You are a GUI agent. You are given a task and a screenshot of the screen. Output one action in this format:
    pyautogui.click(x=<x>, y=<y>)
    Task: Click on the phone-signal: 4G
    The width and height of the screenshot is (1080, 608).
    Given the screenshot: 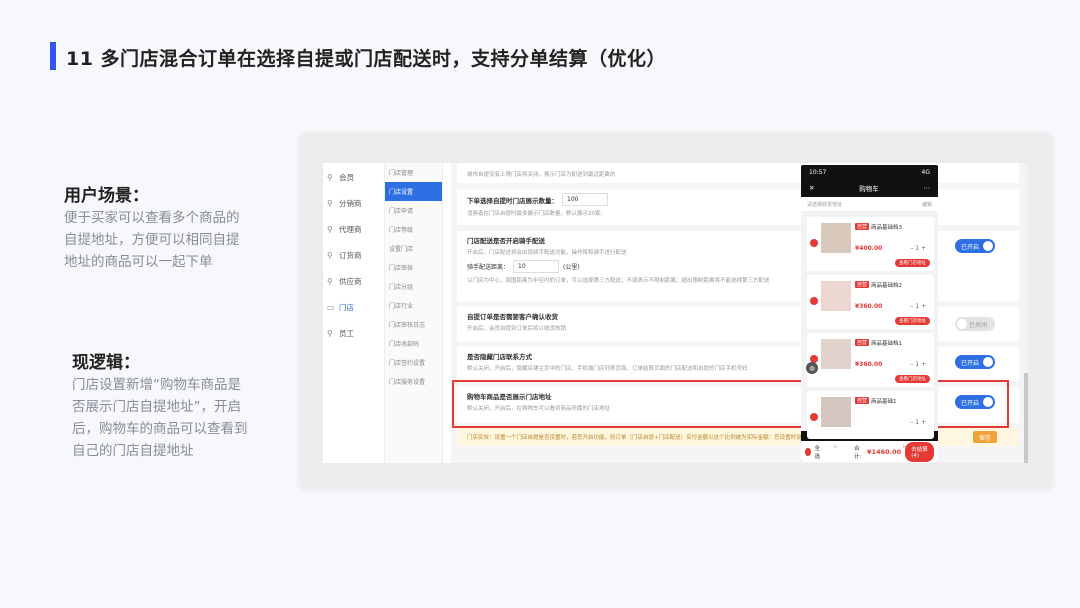 What is the action you would take?
    pyautogui.click(x=925, y=172)
    